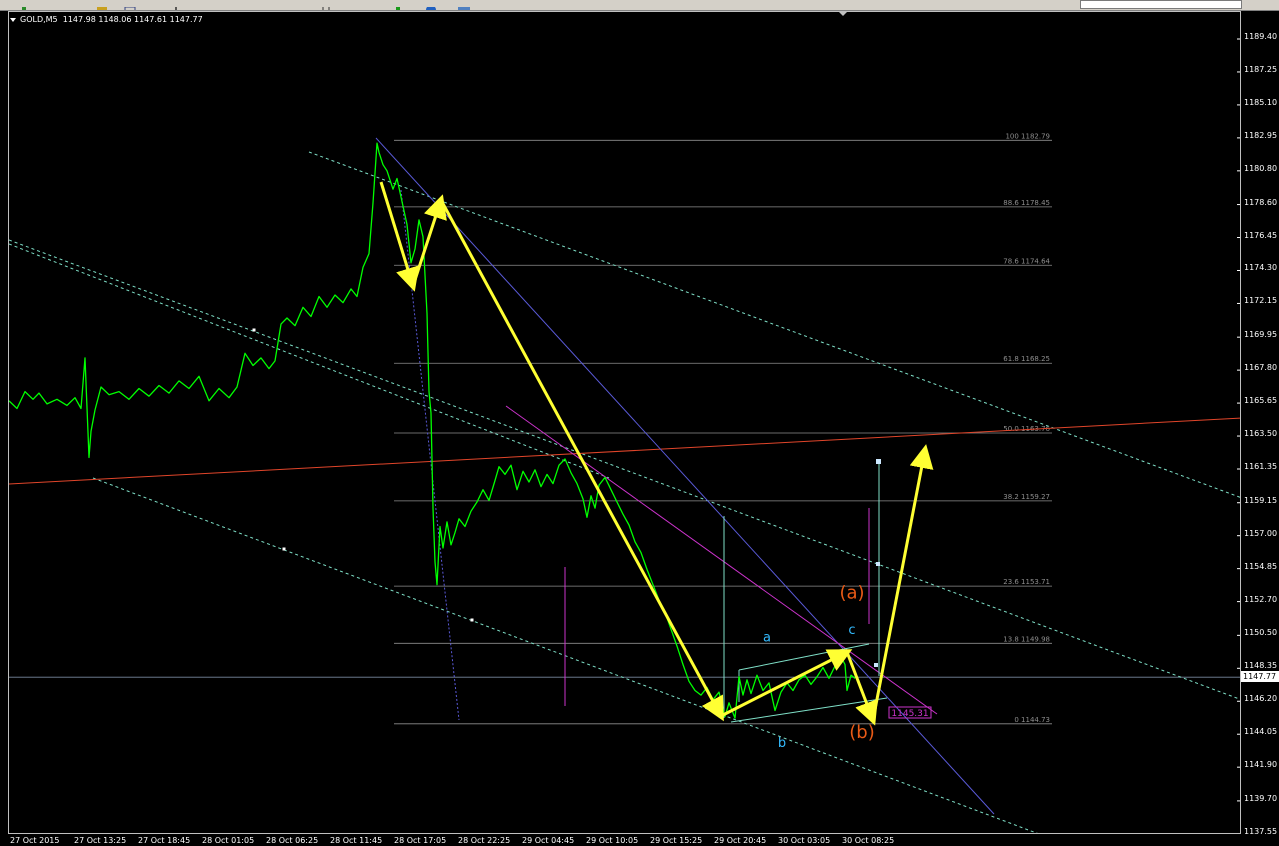 The width and height of the screenshot is (1279, 846). What do you see at coordinates (1261, 599) in the screenshot?
I see `y-axis-label: 1152.70` at bounding box center [1261, 599].